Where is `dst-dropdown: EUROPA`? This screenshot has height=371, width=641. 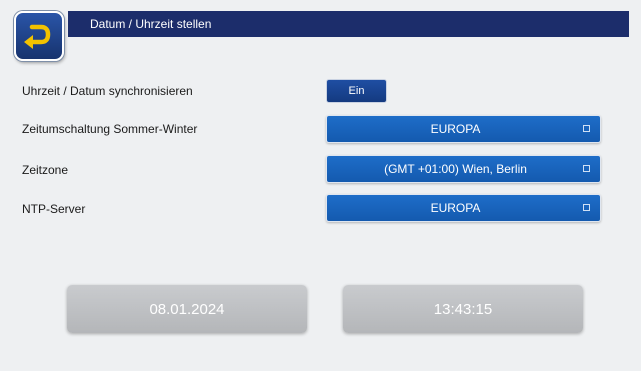 dst-dropdown: EUROPA is located at coordinates (463, 129).